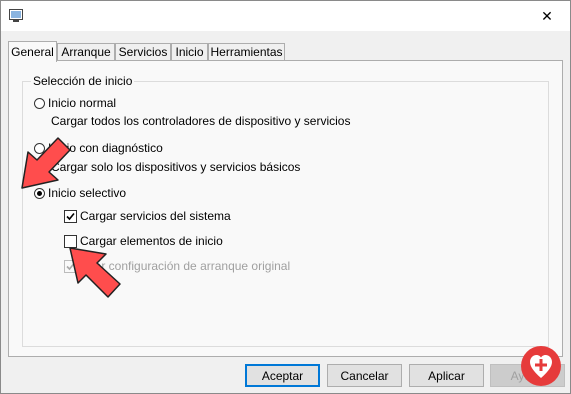  What do you see at coordinates (364, 375) in the screenshot?
I see `cancel-button: Cancelar` at bounding box center [364, 375].